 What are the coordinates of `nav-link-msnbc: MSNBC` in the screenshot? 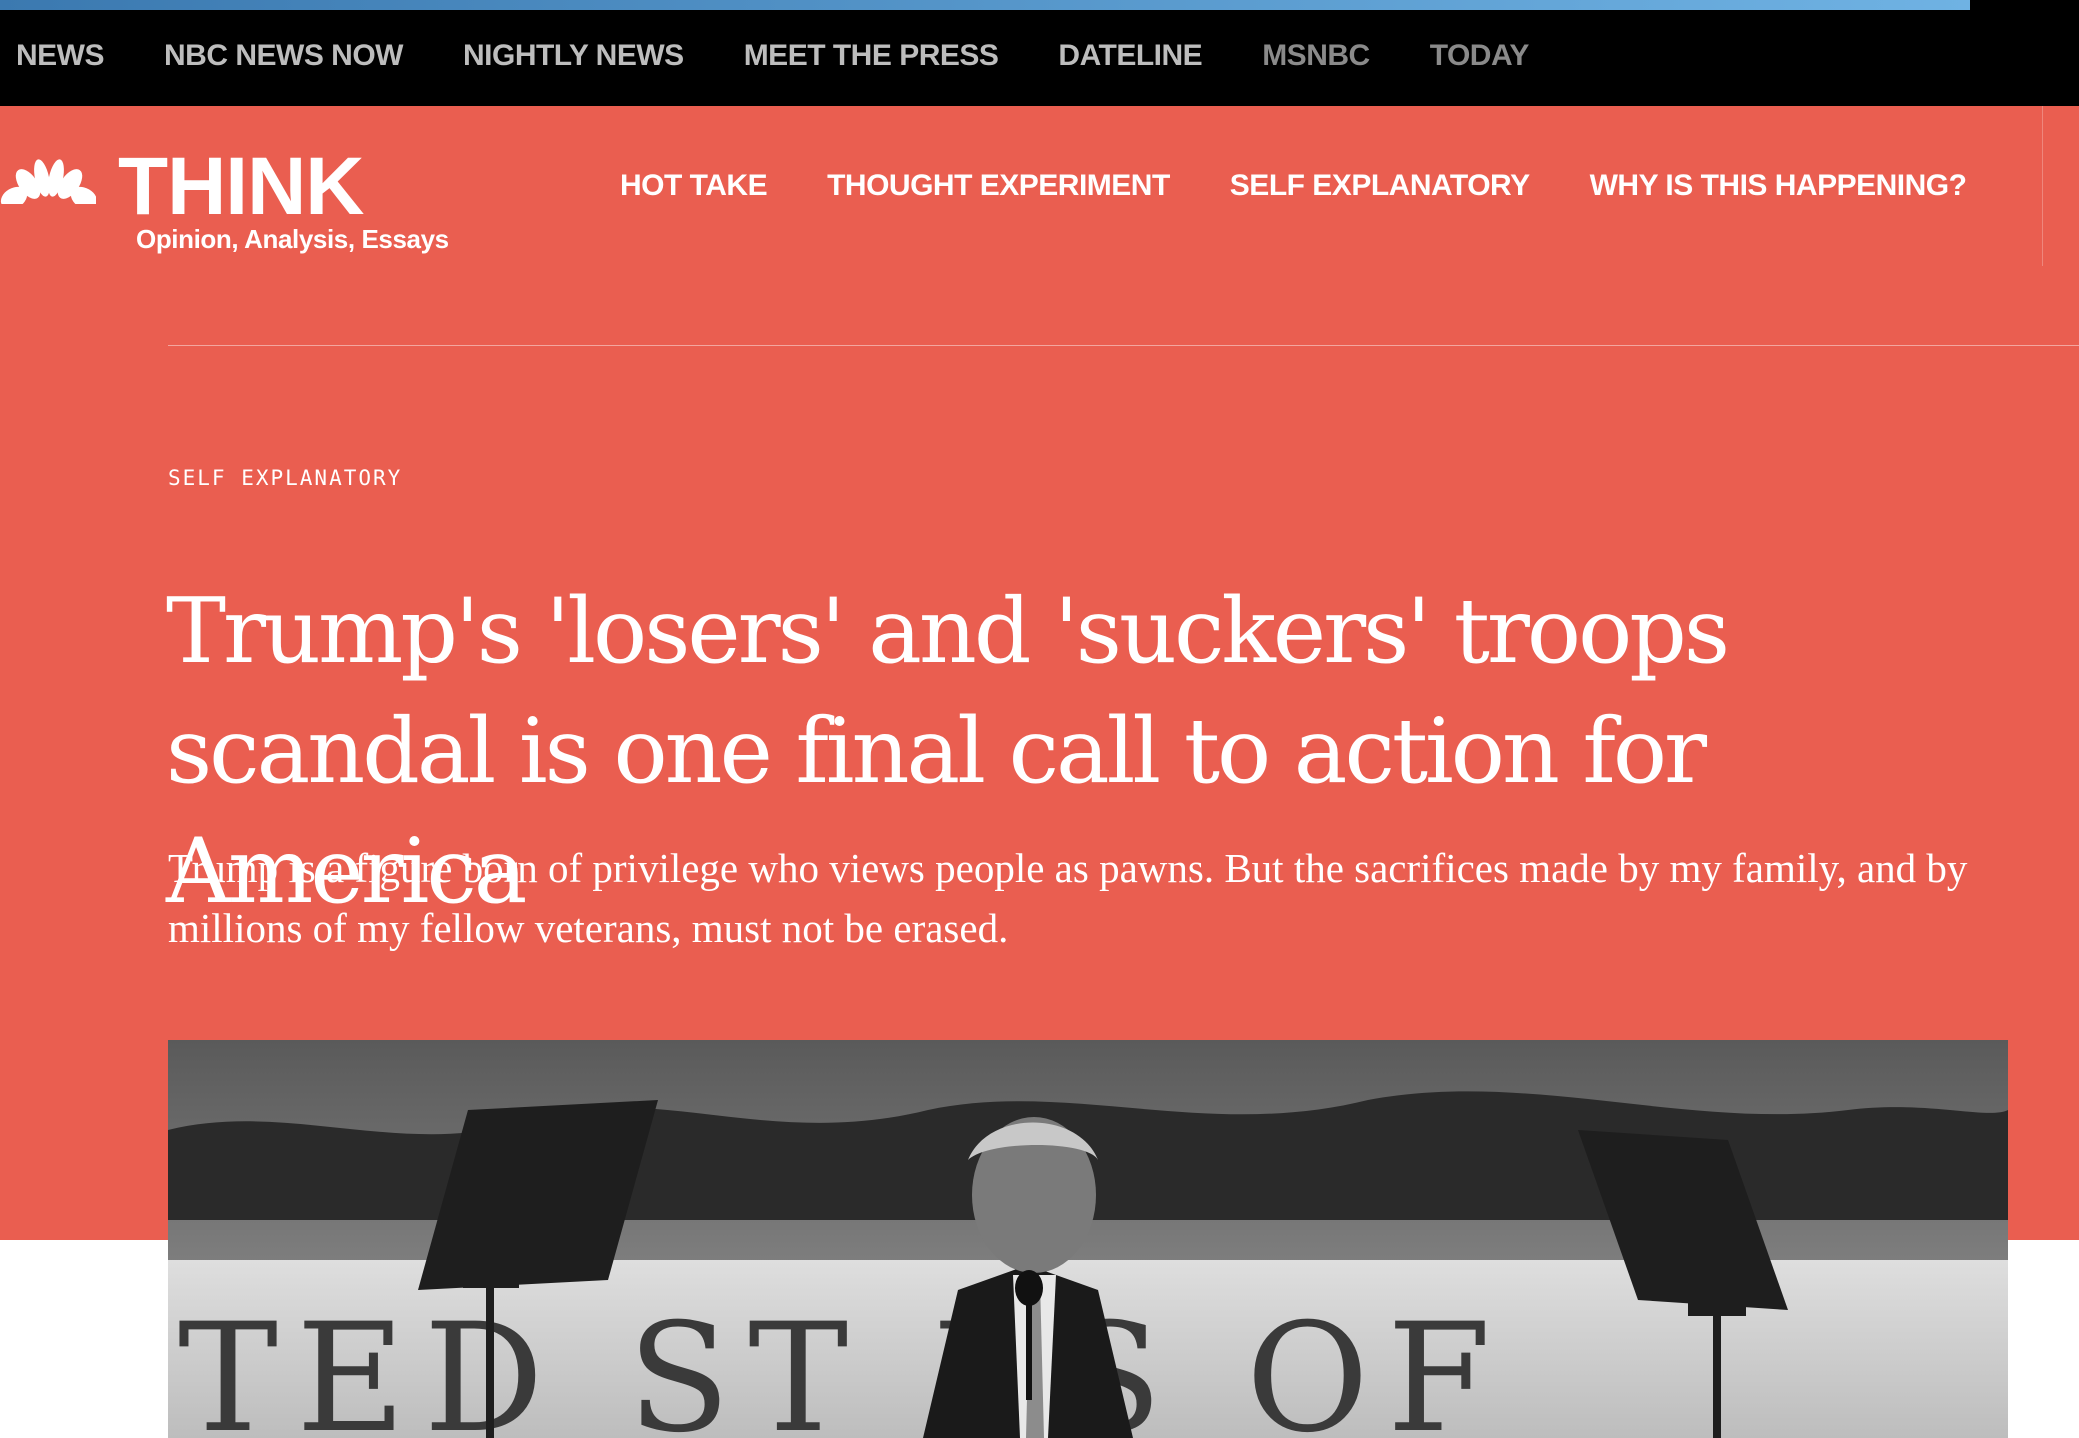 It's located at (1316, 56).